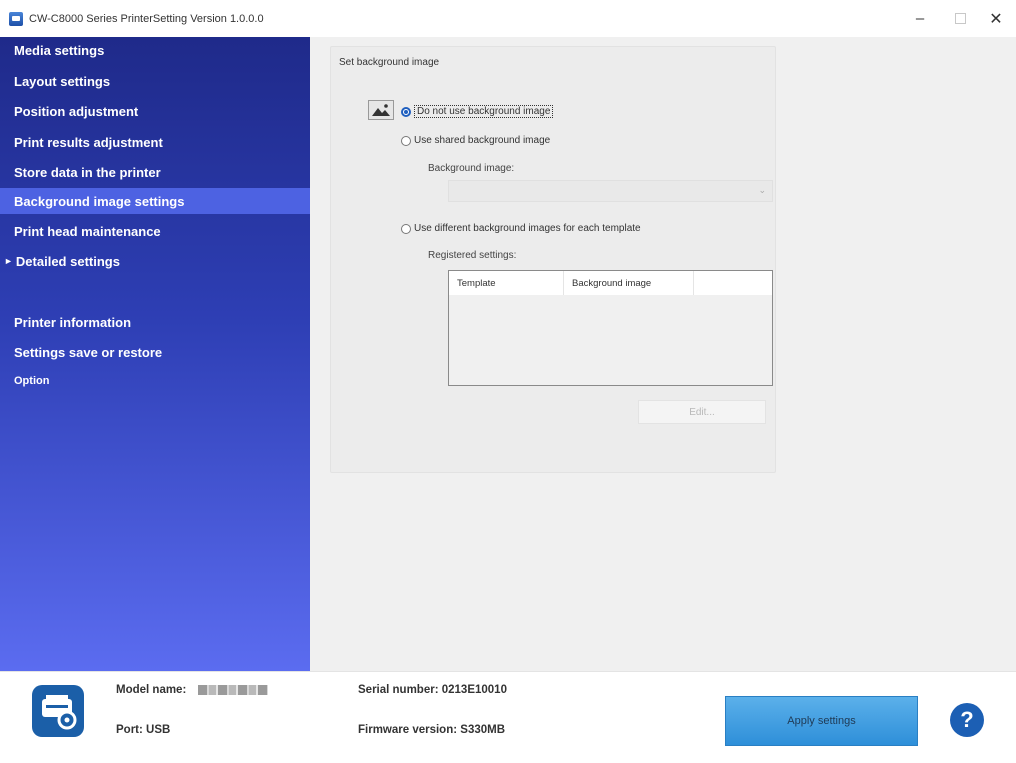  Describe the element at coordinates (762, 190) in the screenshot. I see `chevron-down-icon: ⌄` at that location.